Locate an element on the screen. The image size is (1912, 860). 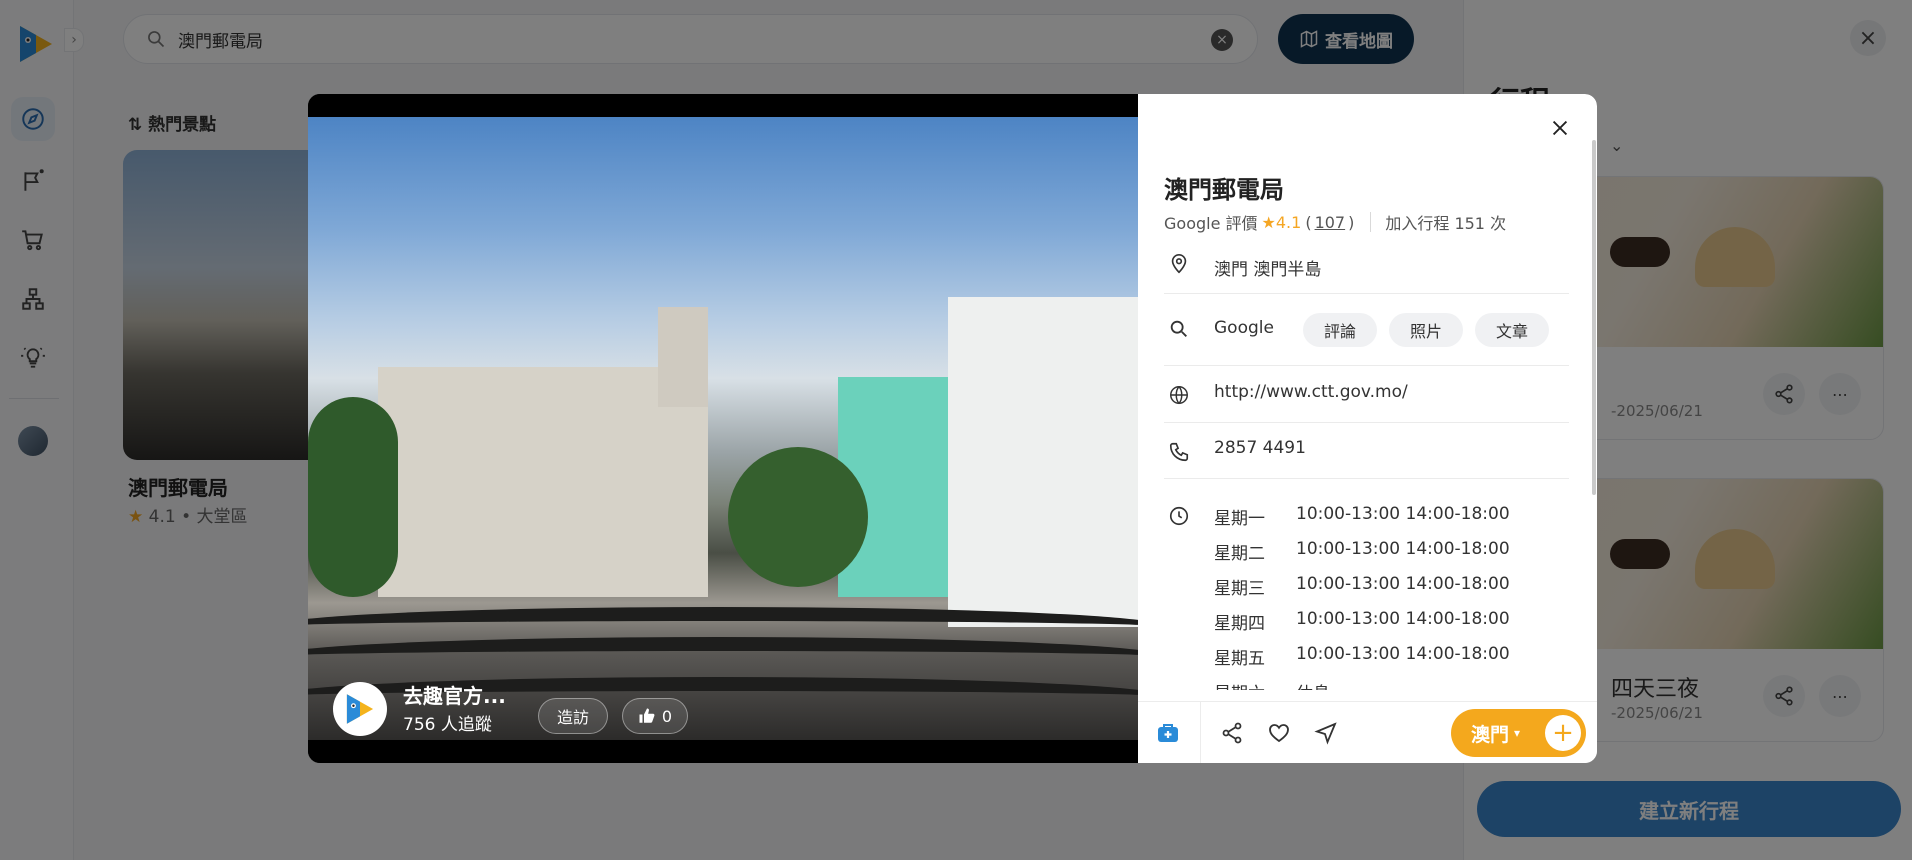
close-icon is located at coordinates (1560, 128).